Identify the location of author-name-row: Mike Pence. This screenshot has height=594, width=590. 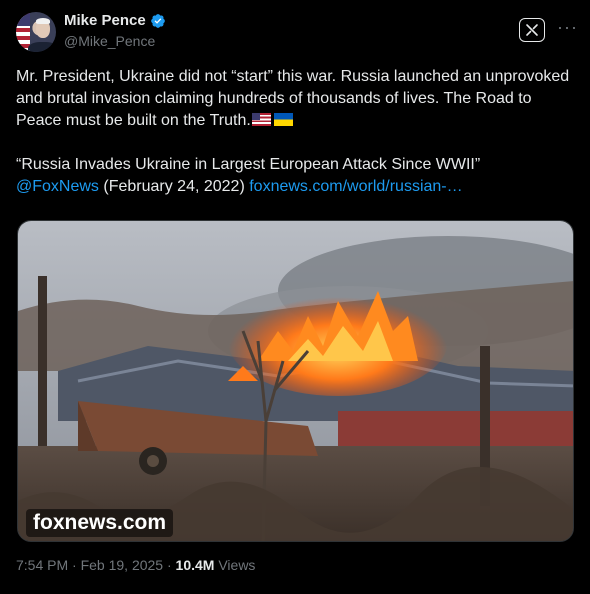
(115, 20).